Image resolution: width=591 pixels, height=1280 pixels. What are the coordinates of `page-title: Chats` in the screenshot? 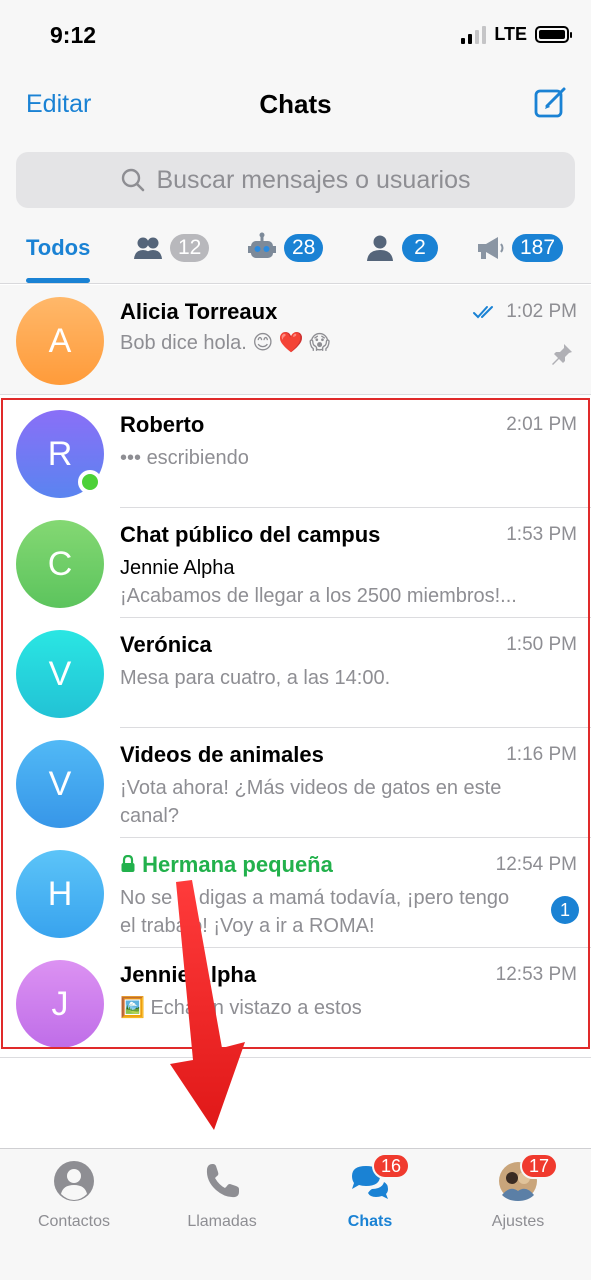 It's located at (295, 104).